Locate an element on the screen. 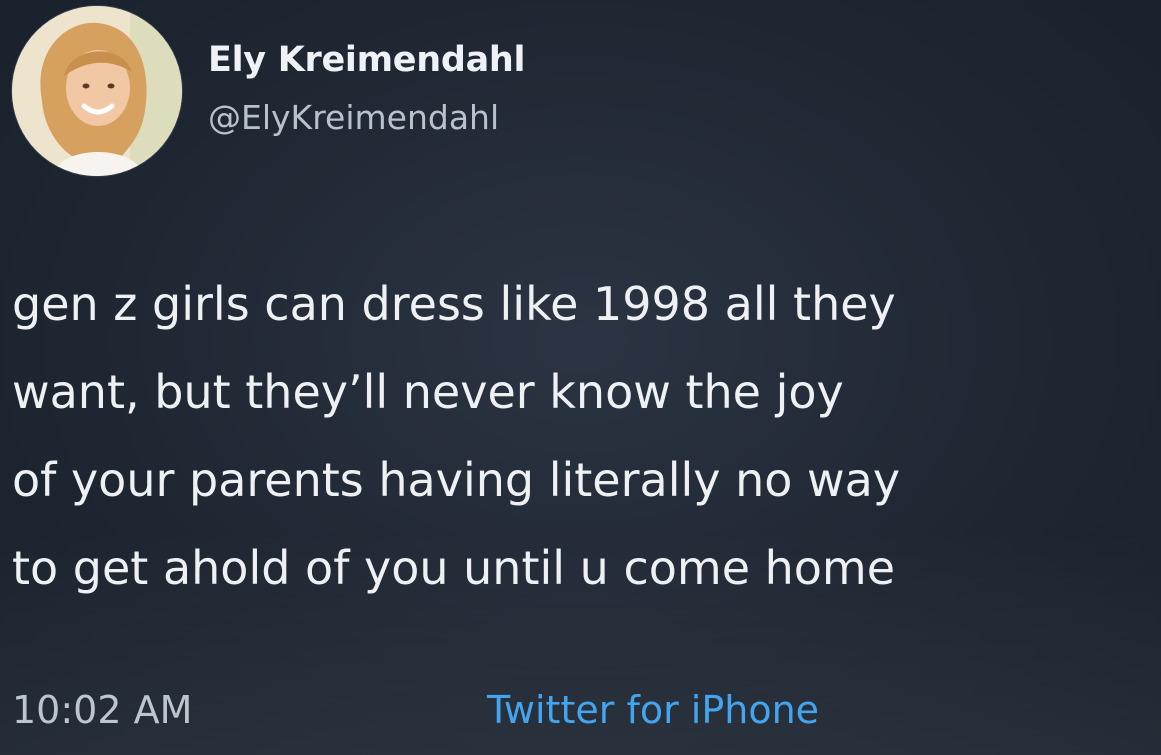 Image resolution: width=1161 pixels, height=755 pixels. author-name: Ely Kreimendahl is located at coordinates (367, 60).